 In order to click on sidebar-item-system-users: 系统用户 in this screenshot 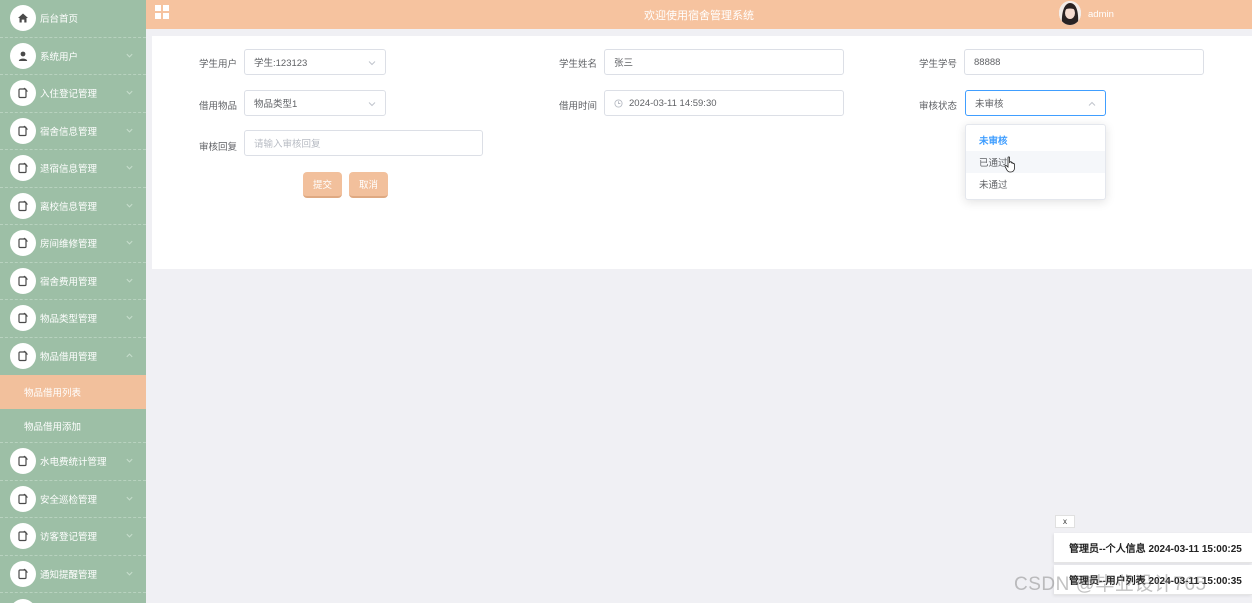, I will do `click(73, 56)`.